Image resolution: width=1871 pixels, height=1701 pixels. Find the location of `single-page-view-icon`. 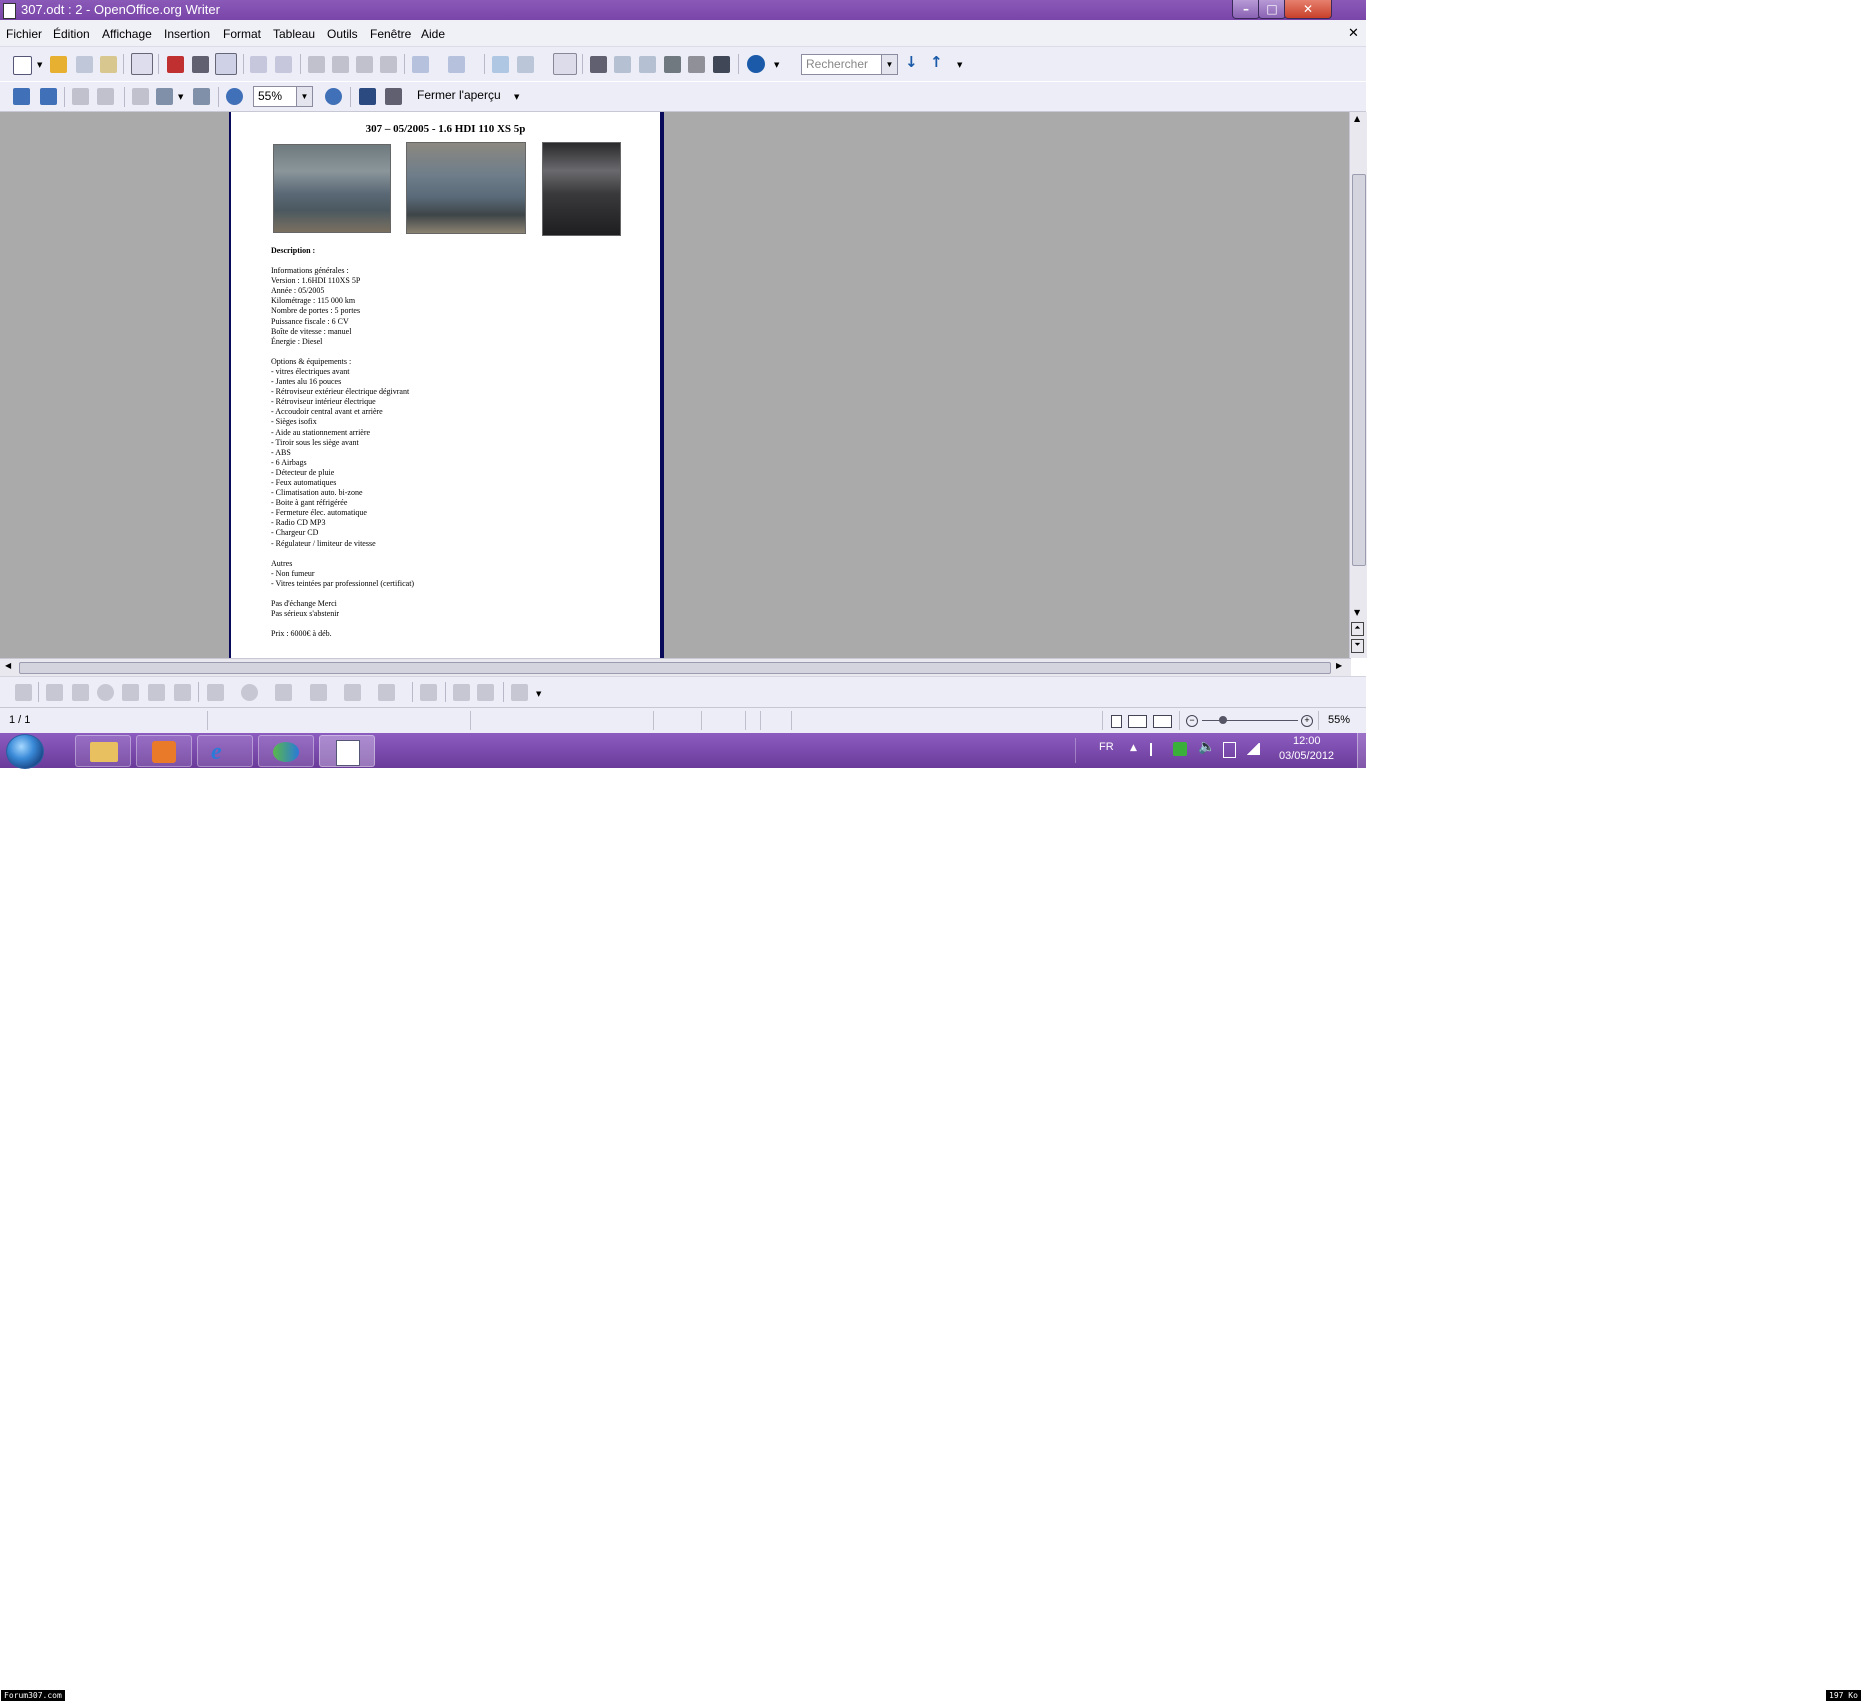

single-page-view-icon is located at coordinates (1116, 721).